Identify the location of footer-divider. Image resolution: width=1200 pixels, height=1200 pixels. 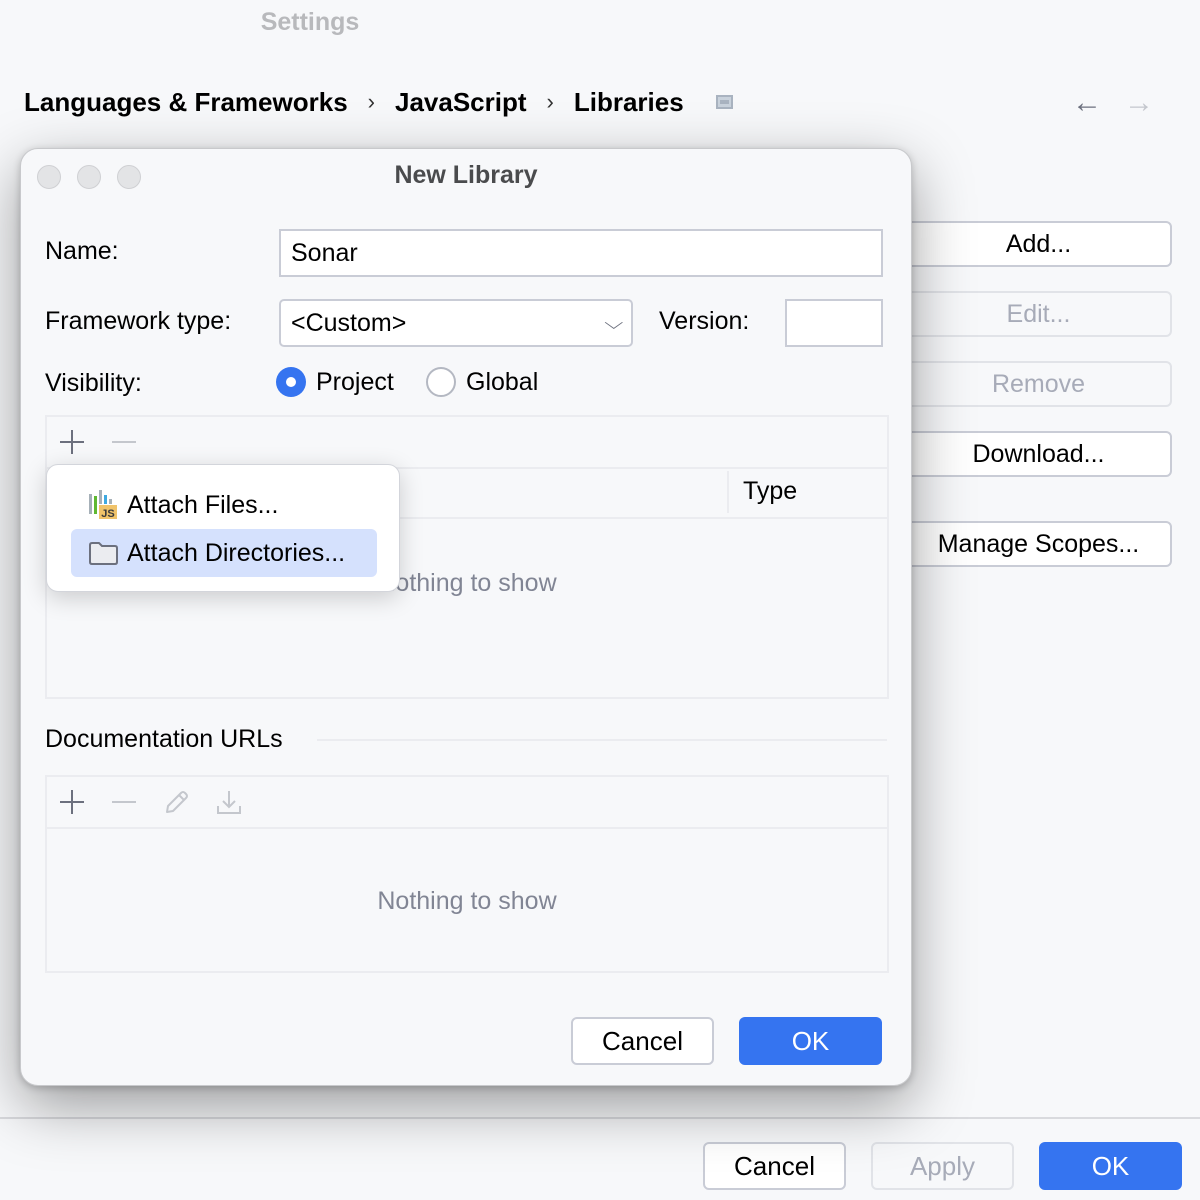
(600, 1118).